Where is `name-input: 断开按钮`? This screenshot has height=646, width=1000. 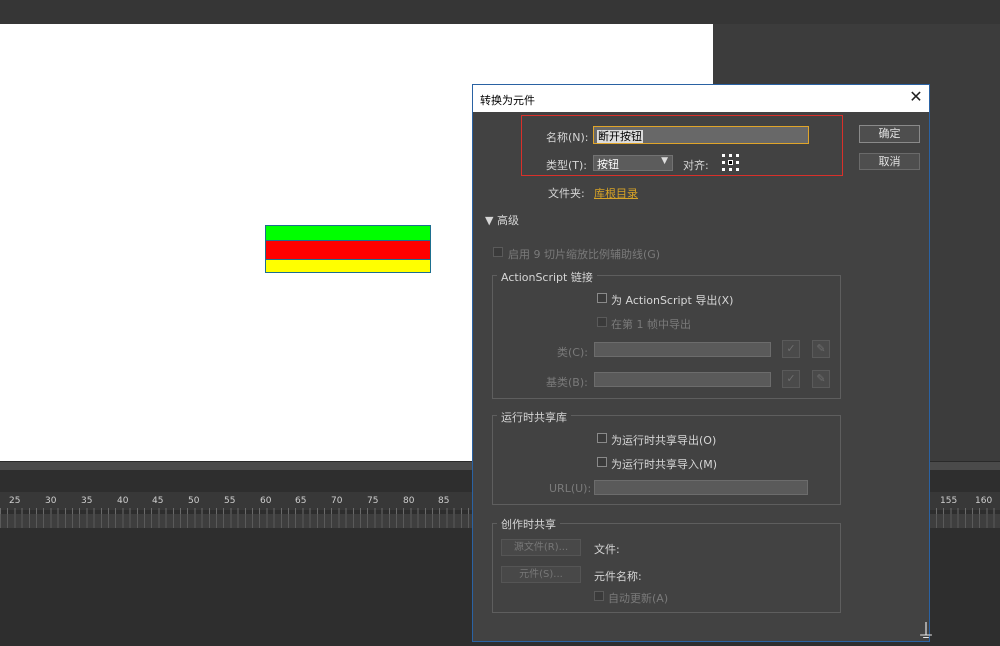
name-input: 断开按钮 is located at coordinates (701, 135).